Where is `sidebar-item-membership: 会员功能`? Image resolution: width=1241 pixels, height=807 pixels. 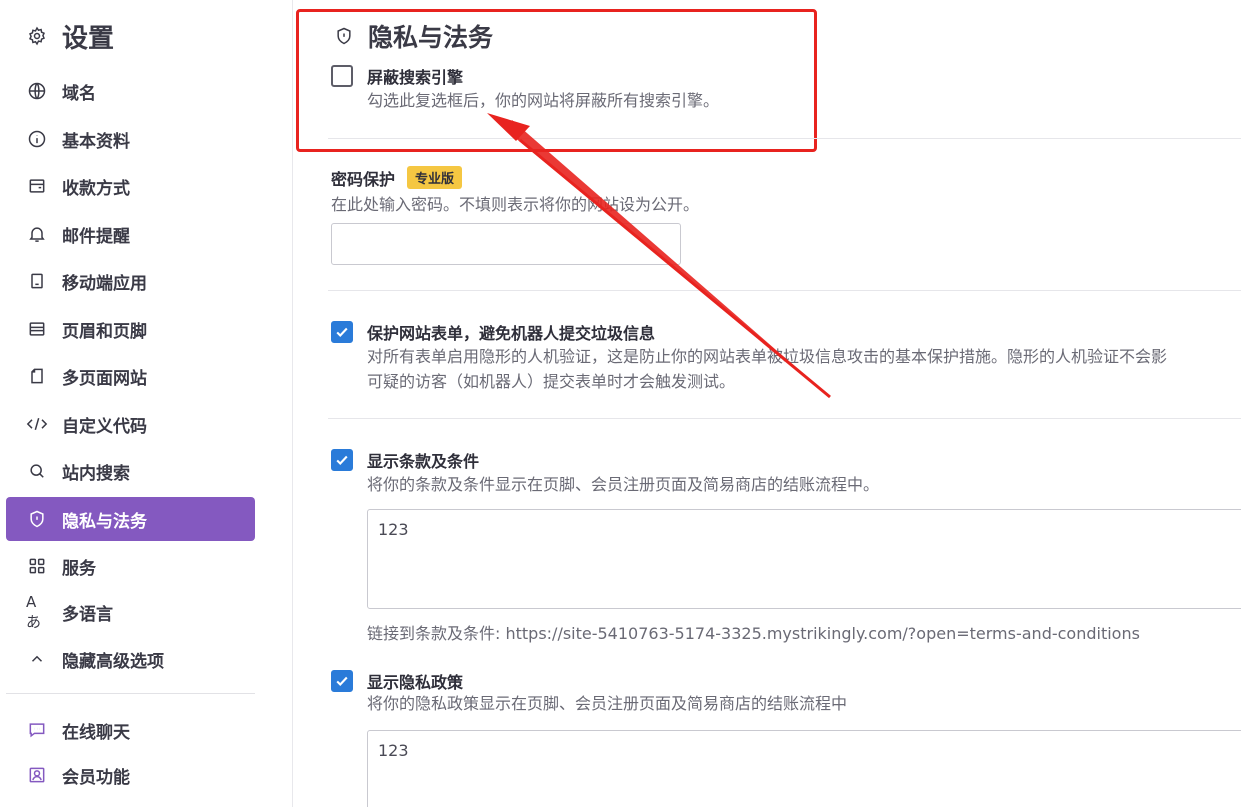
sidebar-item-membership: 会员功能 is located at coordinates (130, 775).